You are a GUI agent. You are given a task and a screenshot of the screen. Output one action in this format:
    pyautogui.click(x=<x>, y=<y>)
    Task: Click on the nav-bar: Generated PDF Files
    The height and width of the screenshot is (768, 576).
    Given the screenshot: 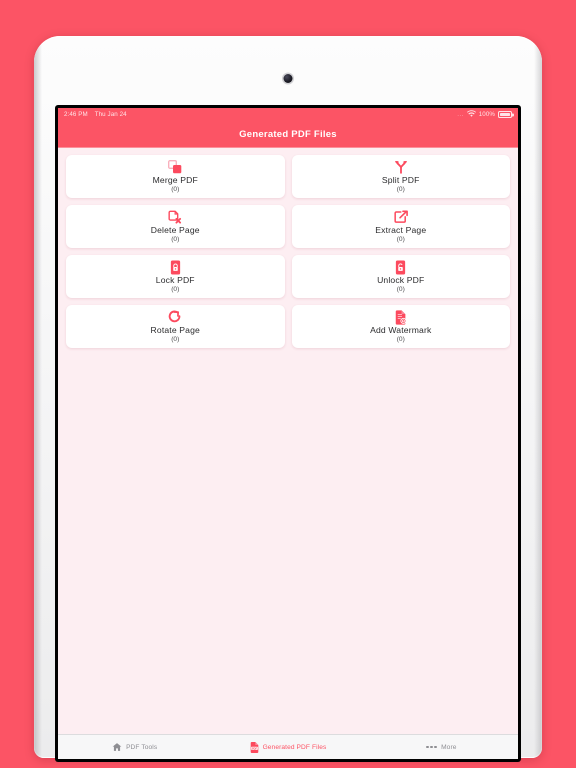 What is the action you would take?
    pyautogui.click(x=288, y=134)
    